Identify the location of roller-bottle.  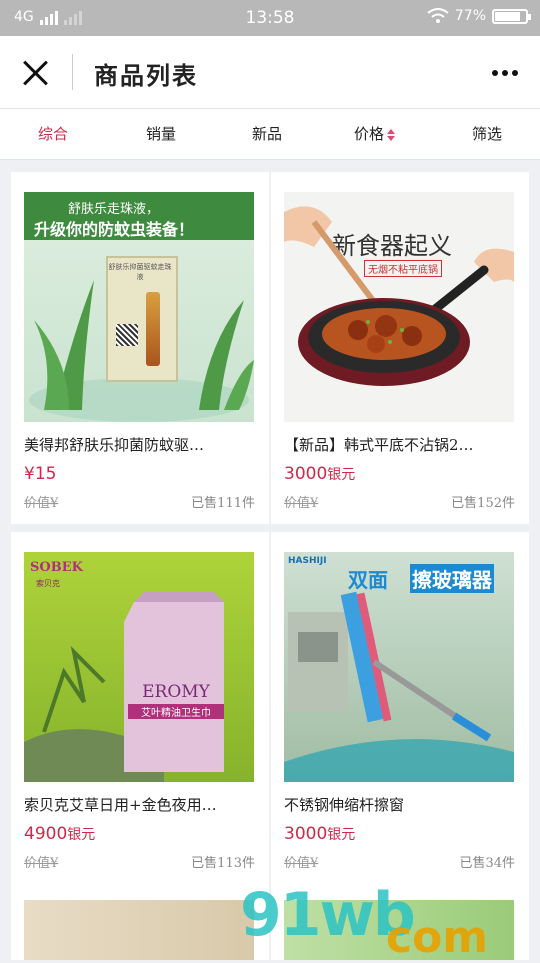
(153, 329).